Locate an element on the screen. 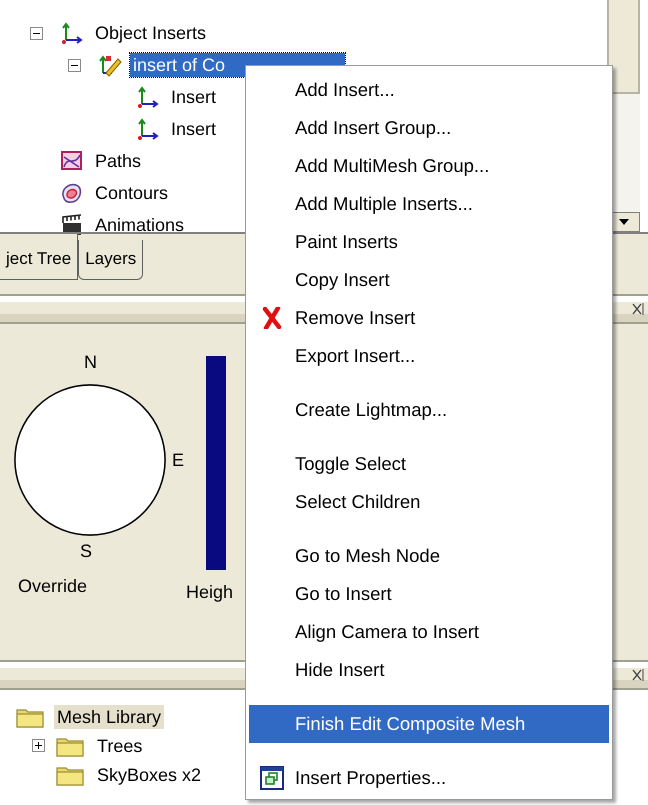  tree-item: Trees is located at coordinates (120, 746).